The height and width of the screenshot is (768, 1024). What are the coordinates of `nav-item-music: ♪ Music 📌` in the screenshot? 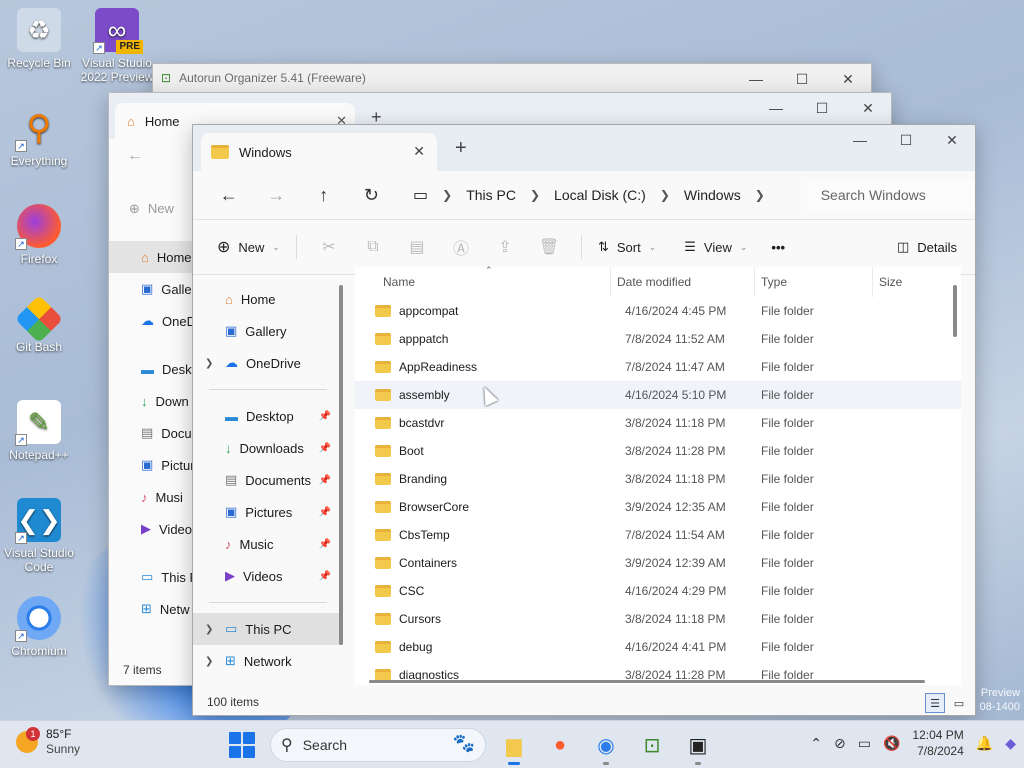 It's located at (268, 544).